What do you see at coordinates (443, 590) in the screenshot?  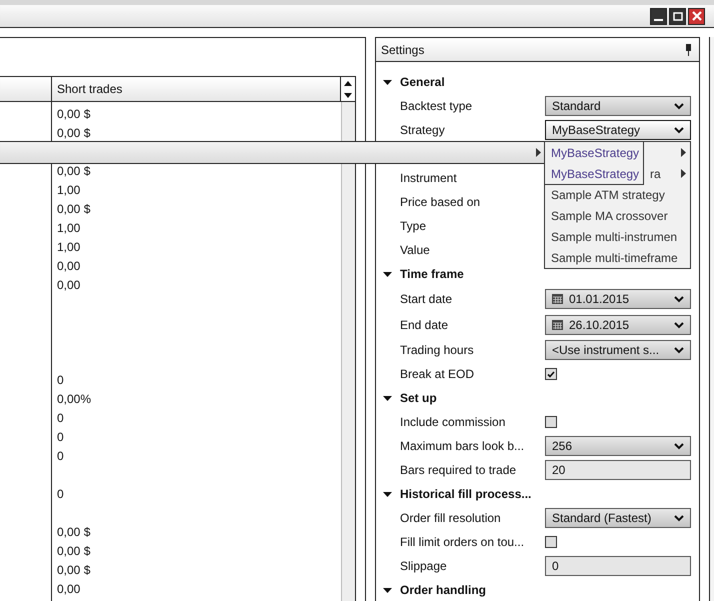 I see `section-title: Order handling` at bounding box center [443, 590].